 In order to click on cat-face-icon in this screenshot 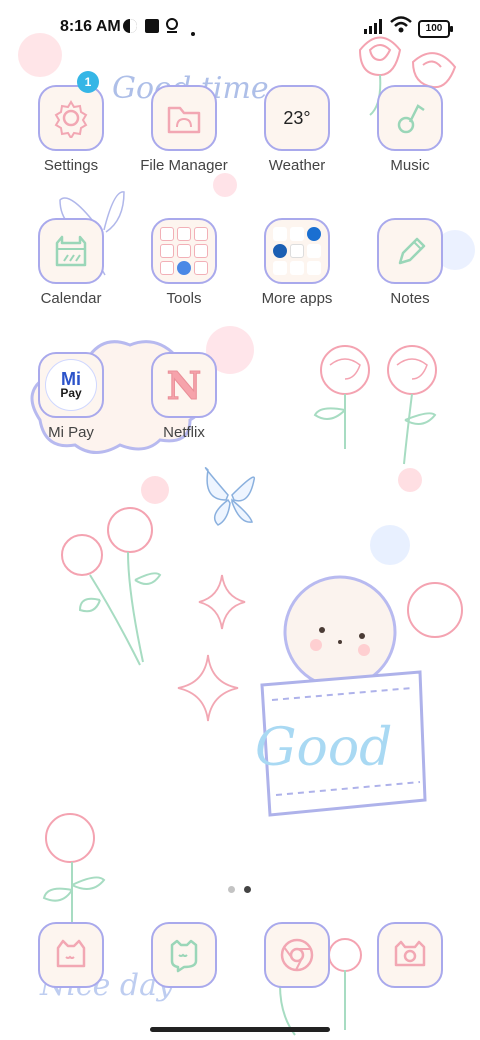, I will do `click(71, 955)`.